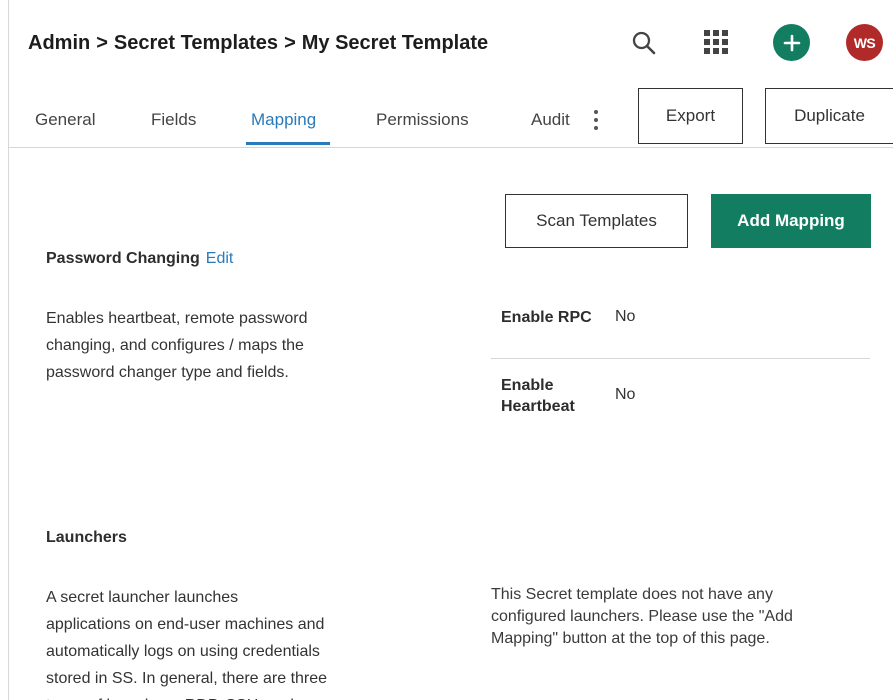  I want to click on apps-grid-icon, so click(716, 42).